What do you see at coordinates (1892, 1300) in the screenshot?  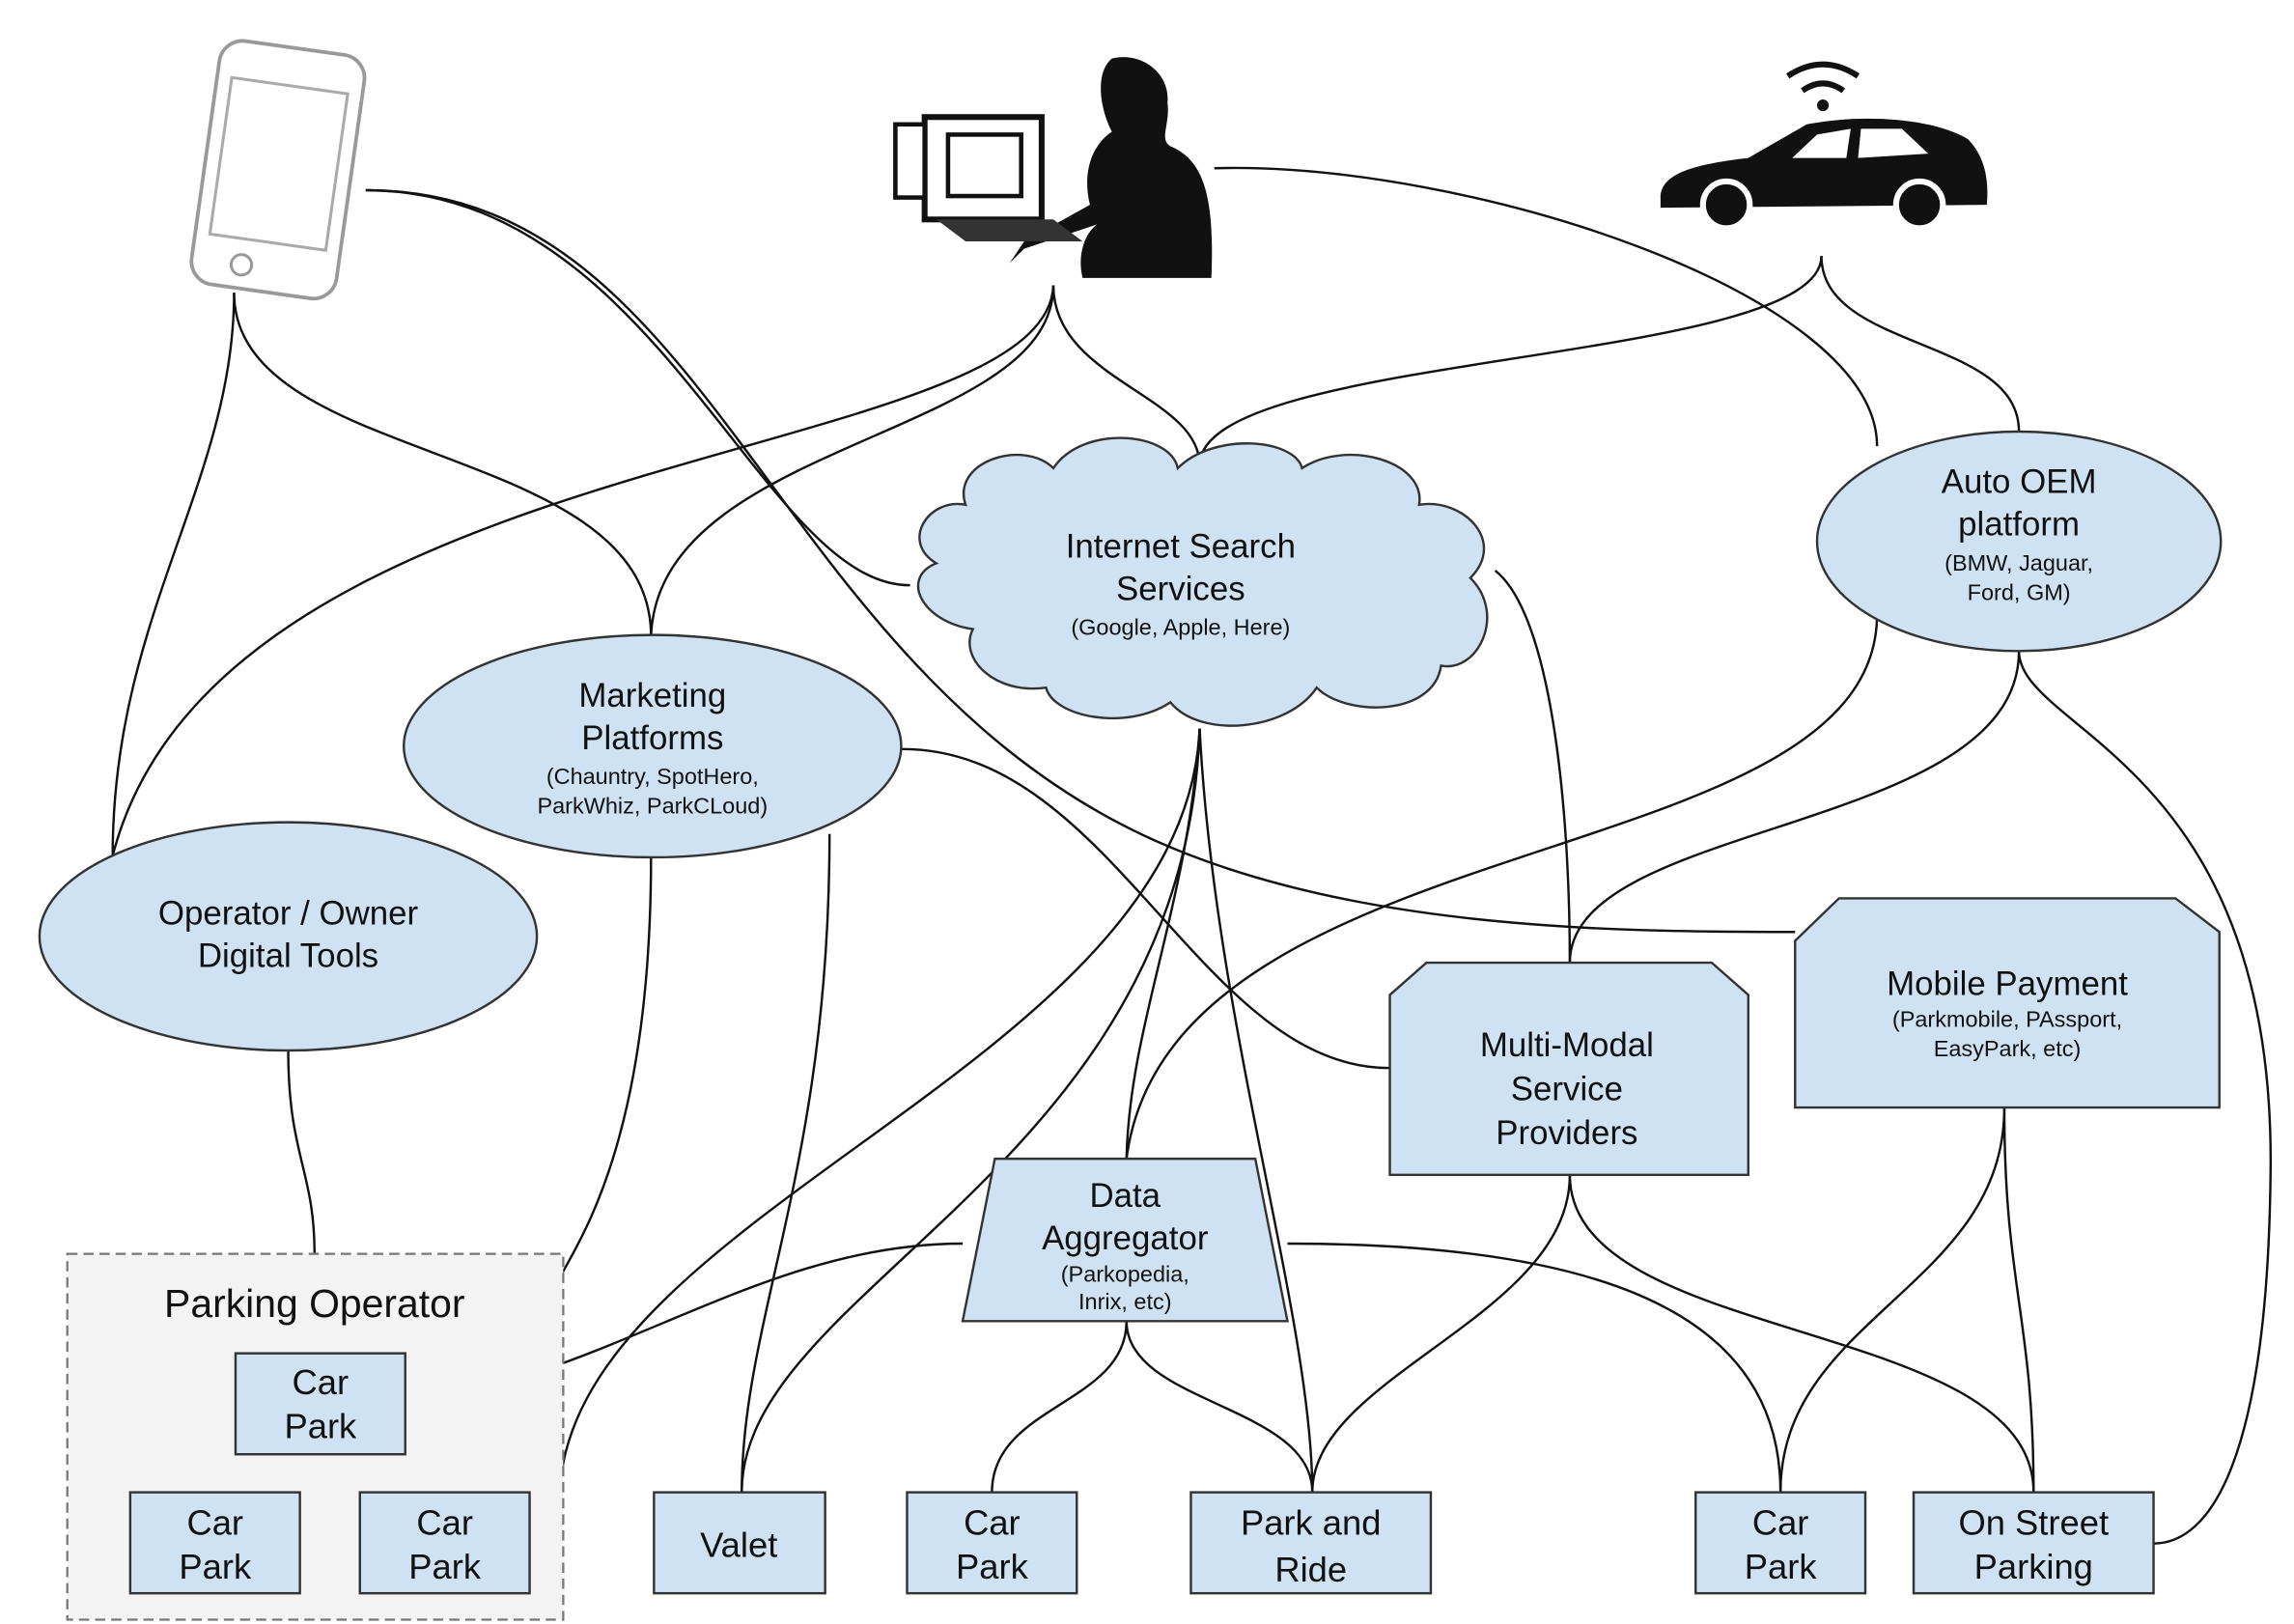 I see `edge-mobile-payment-carpark` at bounding box center [1892, 1300].